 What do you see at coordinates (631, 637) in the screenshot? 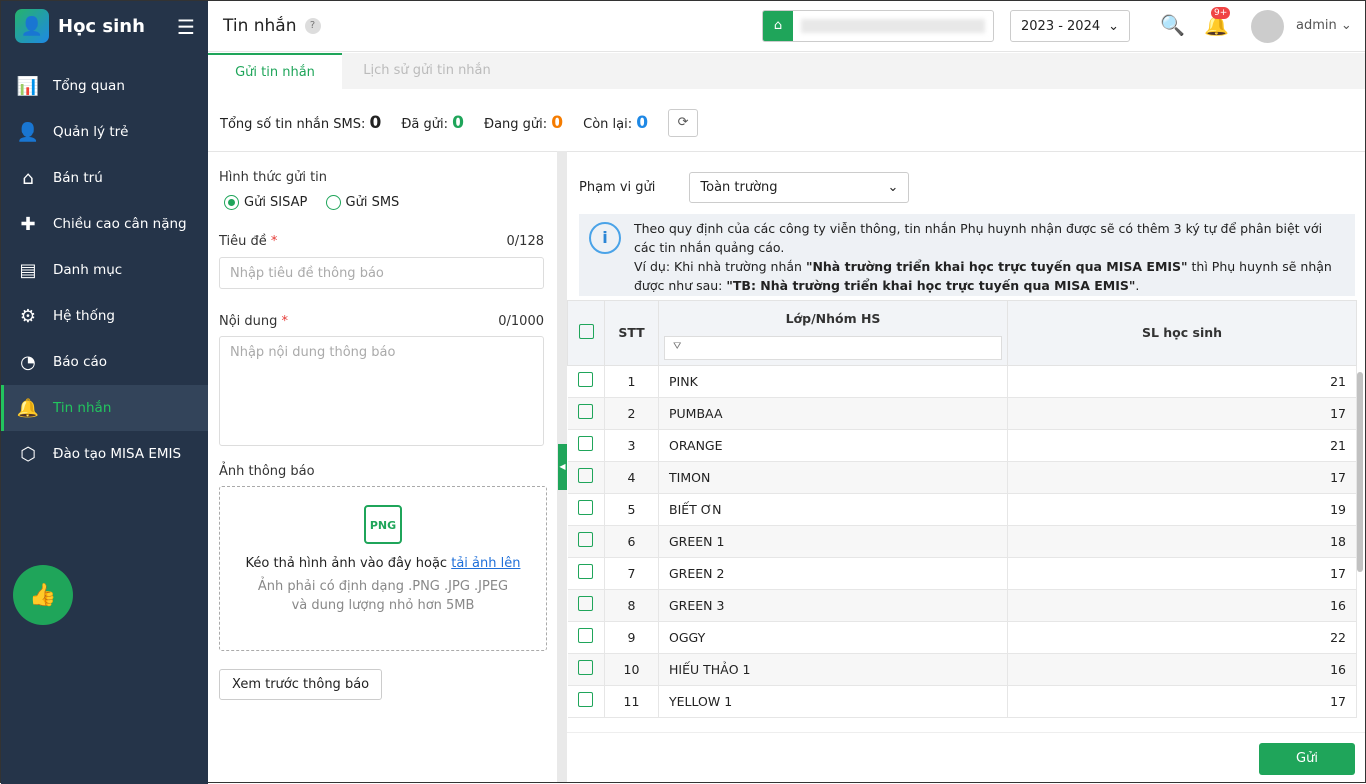
I see `row-stt: 9` at bounding box center [631, 637].